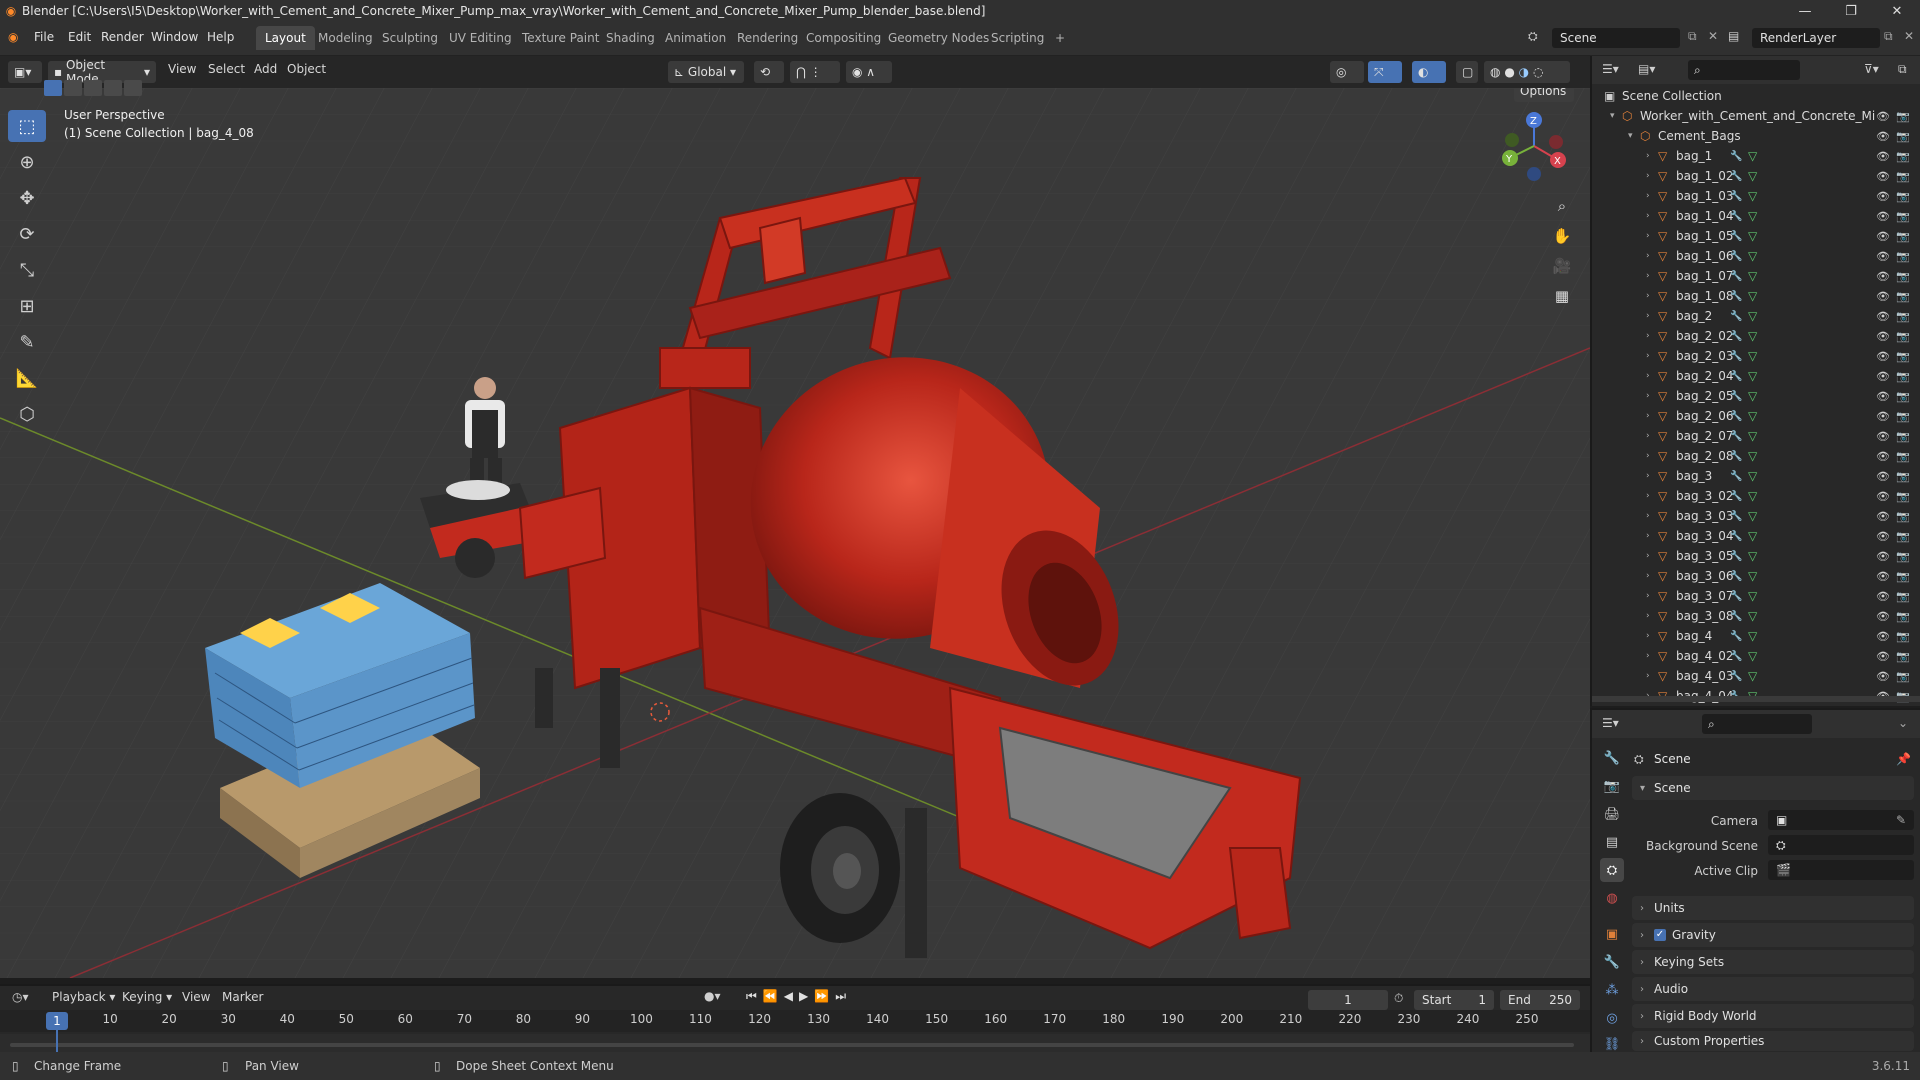 Image resolution: width=1920 pixels, height=1080 pixels. What do you see at coordinates (1612, 758) in the screenshot?
I see `tool-tab-icon: 🔧` at bounding box center [1612, 758].